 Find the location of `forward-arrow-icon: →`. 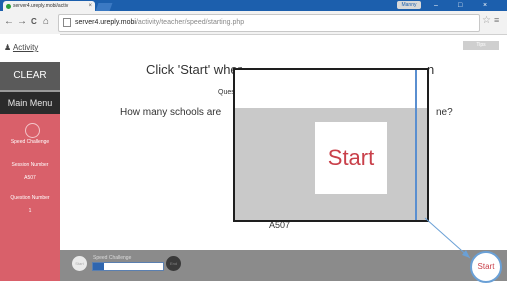

forward-arrow-icon: → is located at coordinates (22, 22).